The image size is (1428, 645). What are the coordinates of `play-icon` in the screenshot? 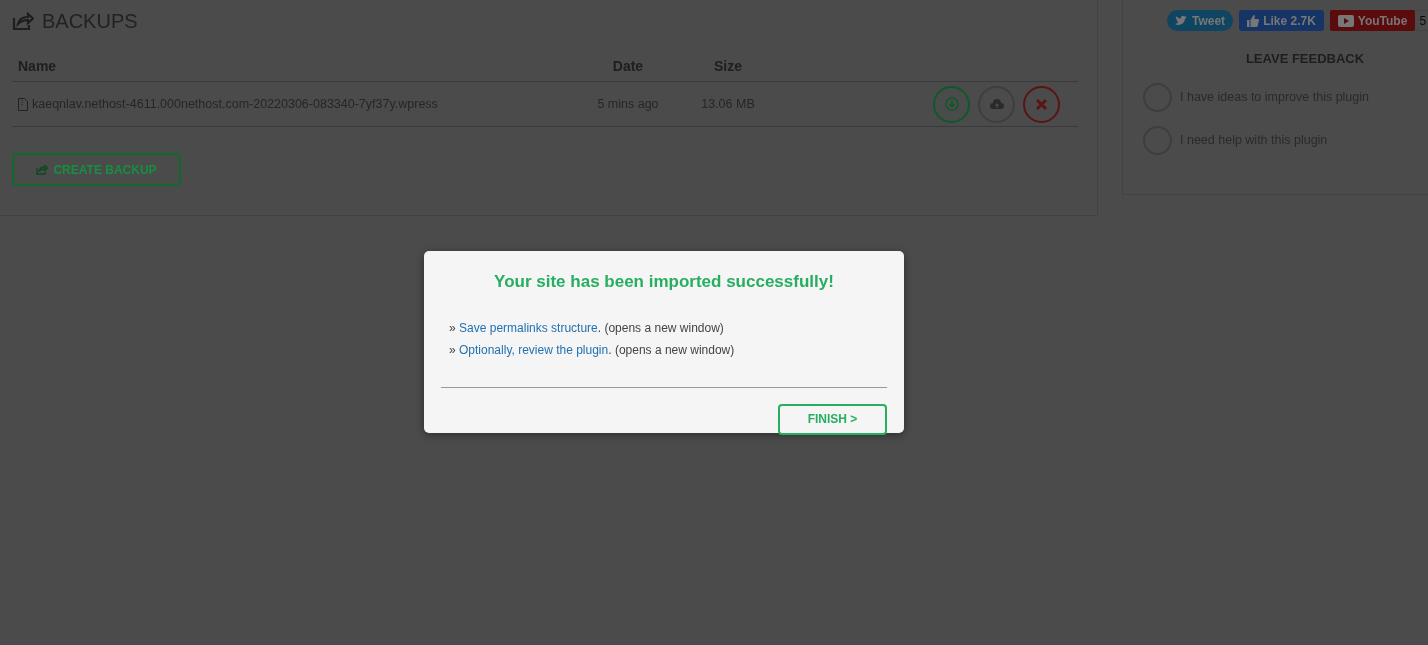 It's located at (1345, 20).